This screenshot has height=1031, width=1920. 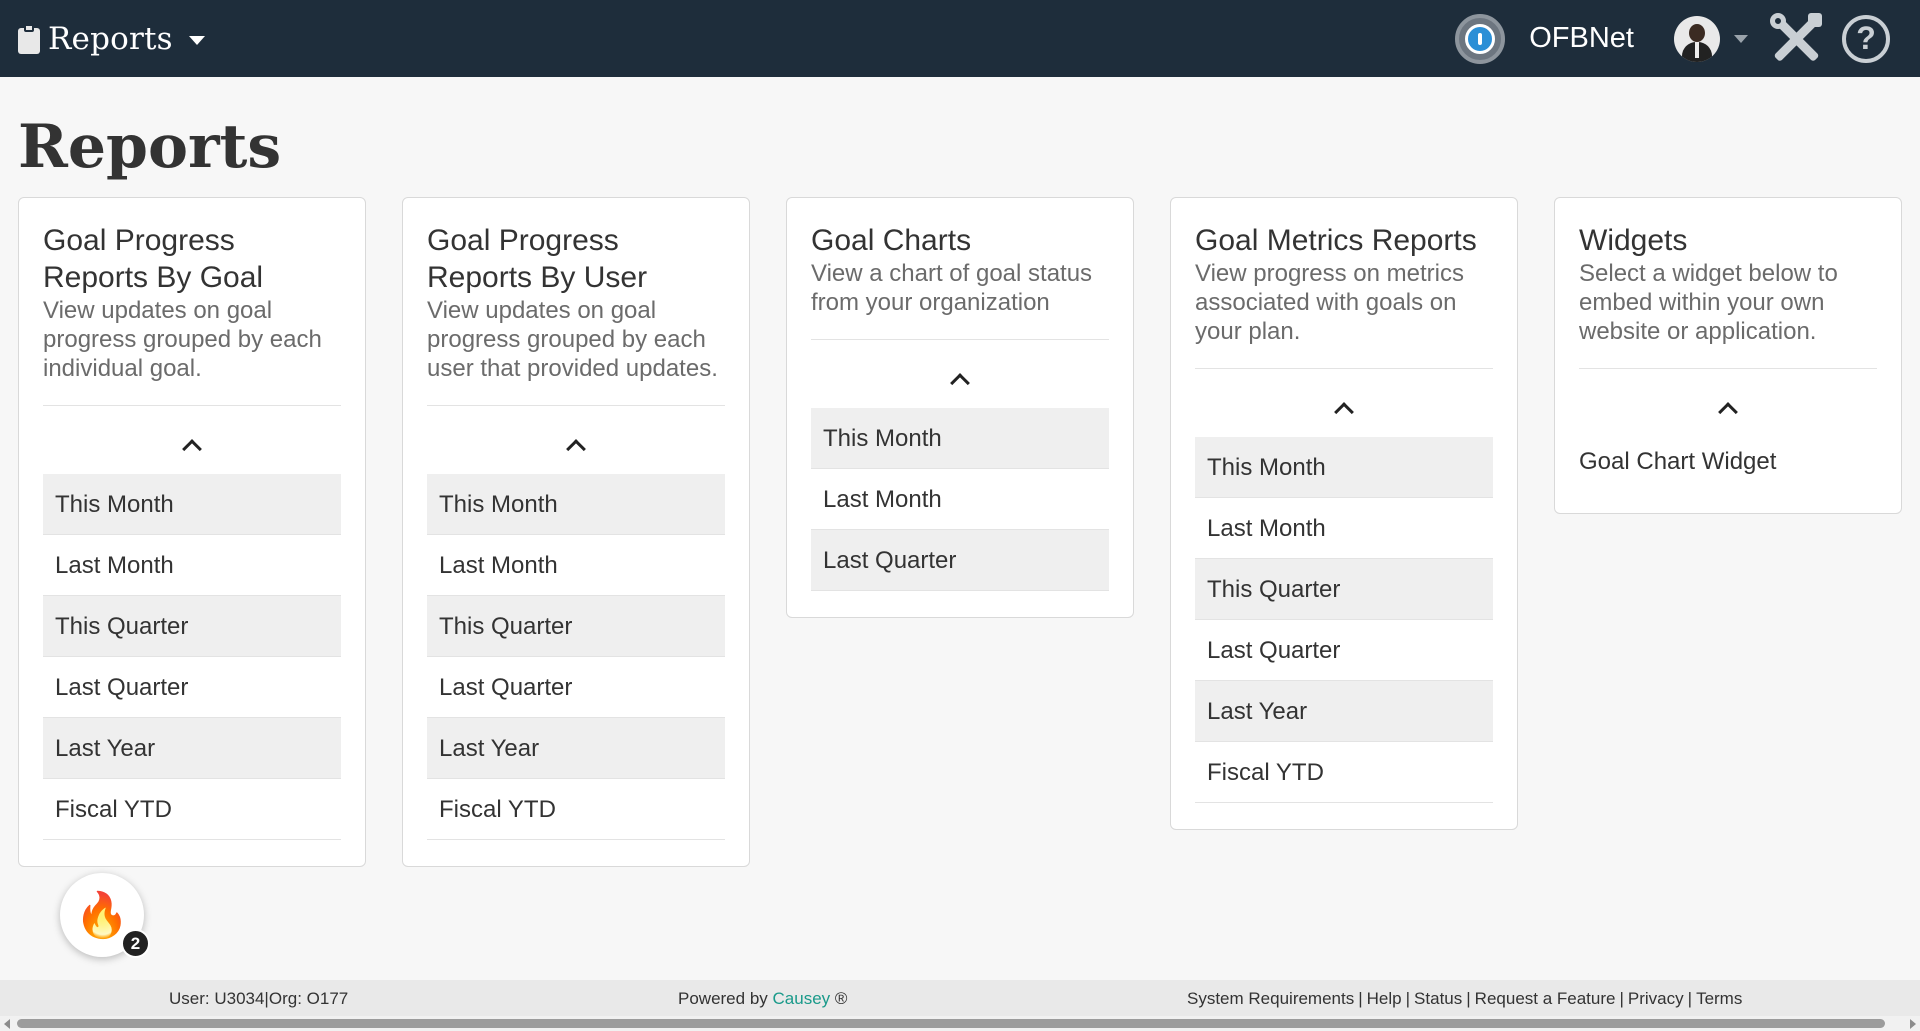 I want to click on report-period-item: Goal Chart Widget, so click(x=1728, y=462).